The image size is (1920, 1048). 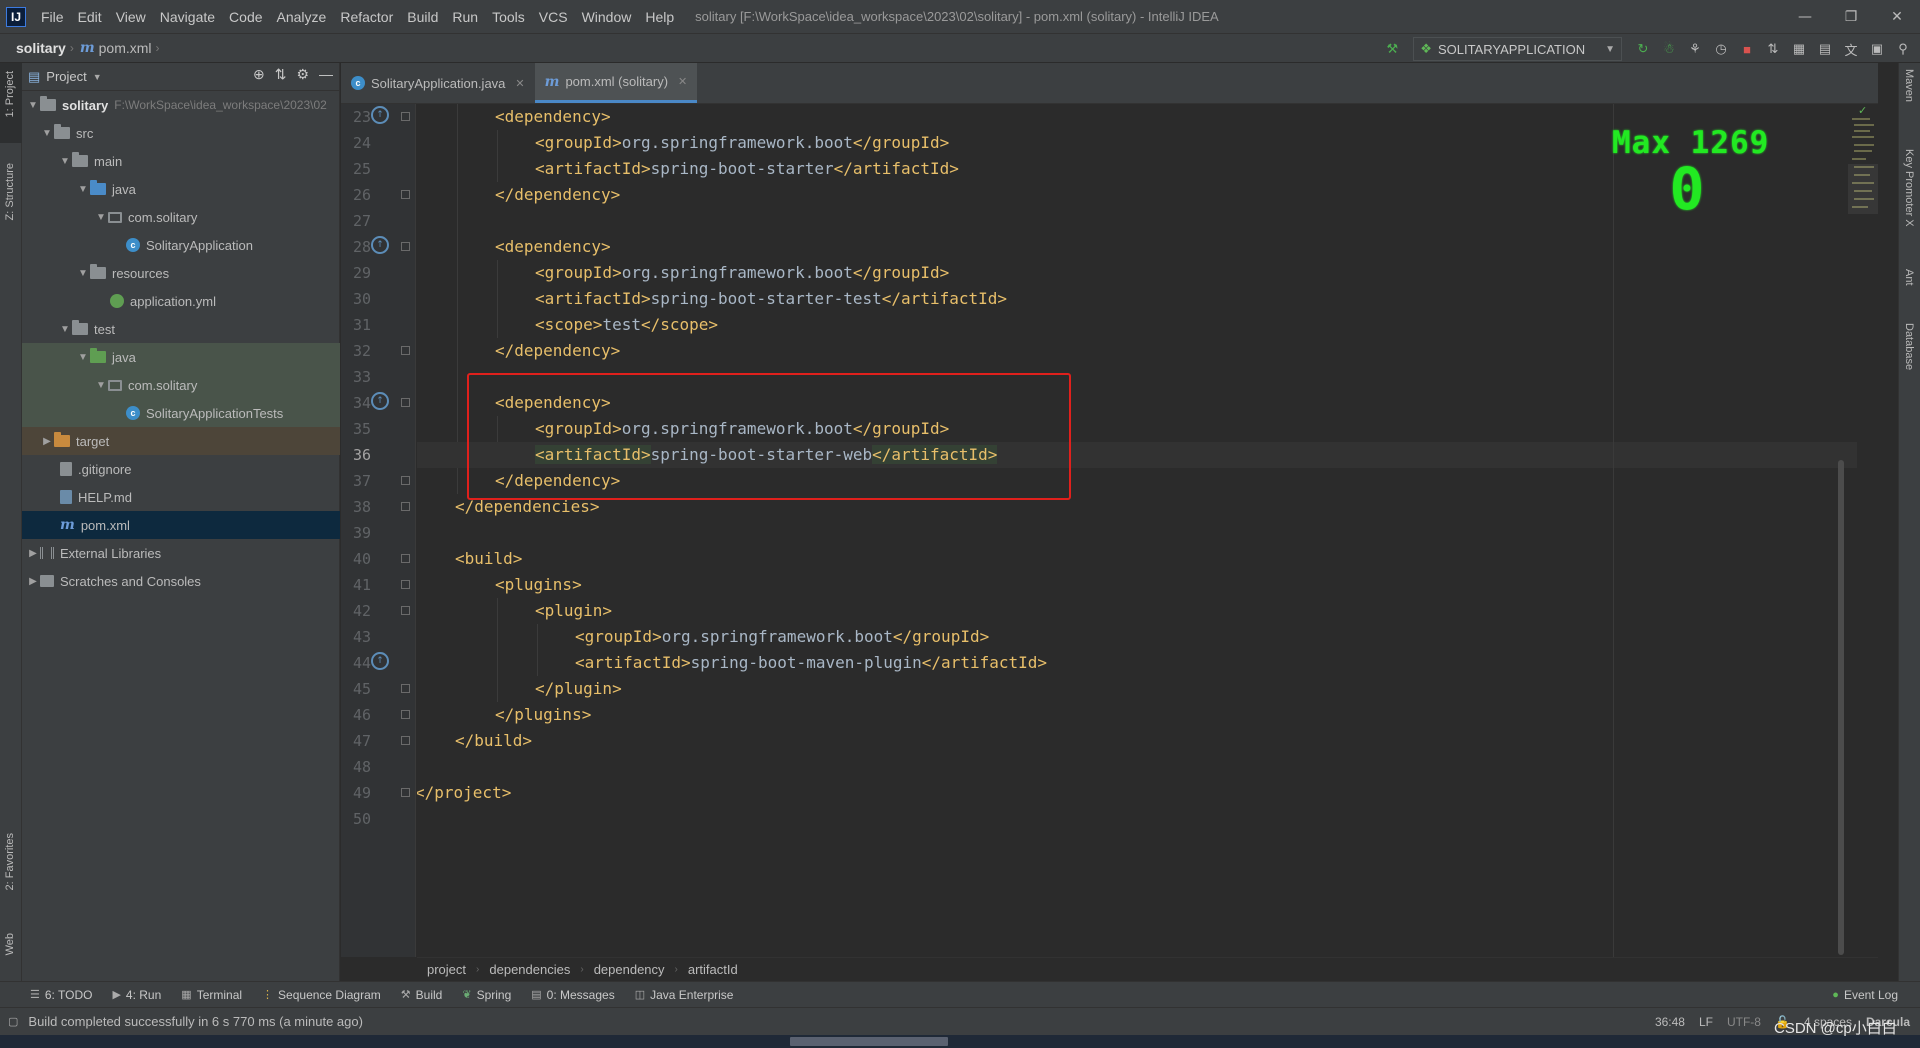 What do you see at coordinates (684, 995) in the screenshot?
I see `java-enterprise-tool-button: ◫ Java Enterprise` at bounding box center [684, 995].